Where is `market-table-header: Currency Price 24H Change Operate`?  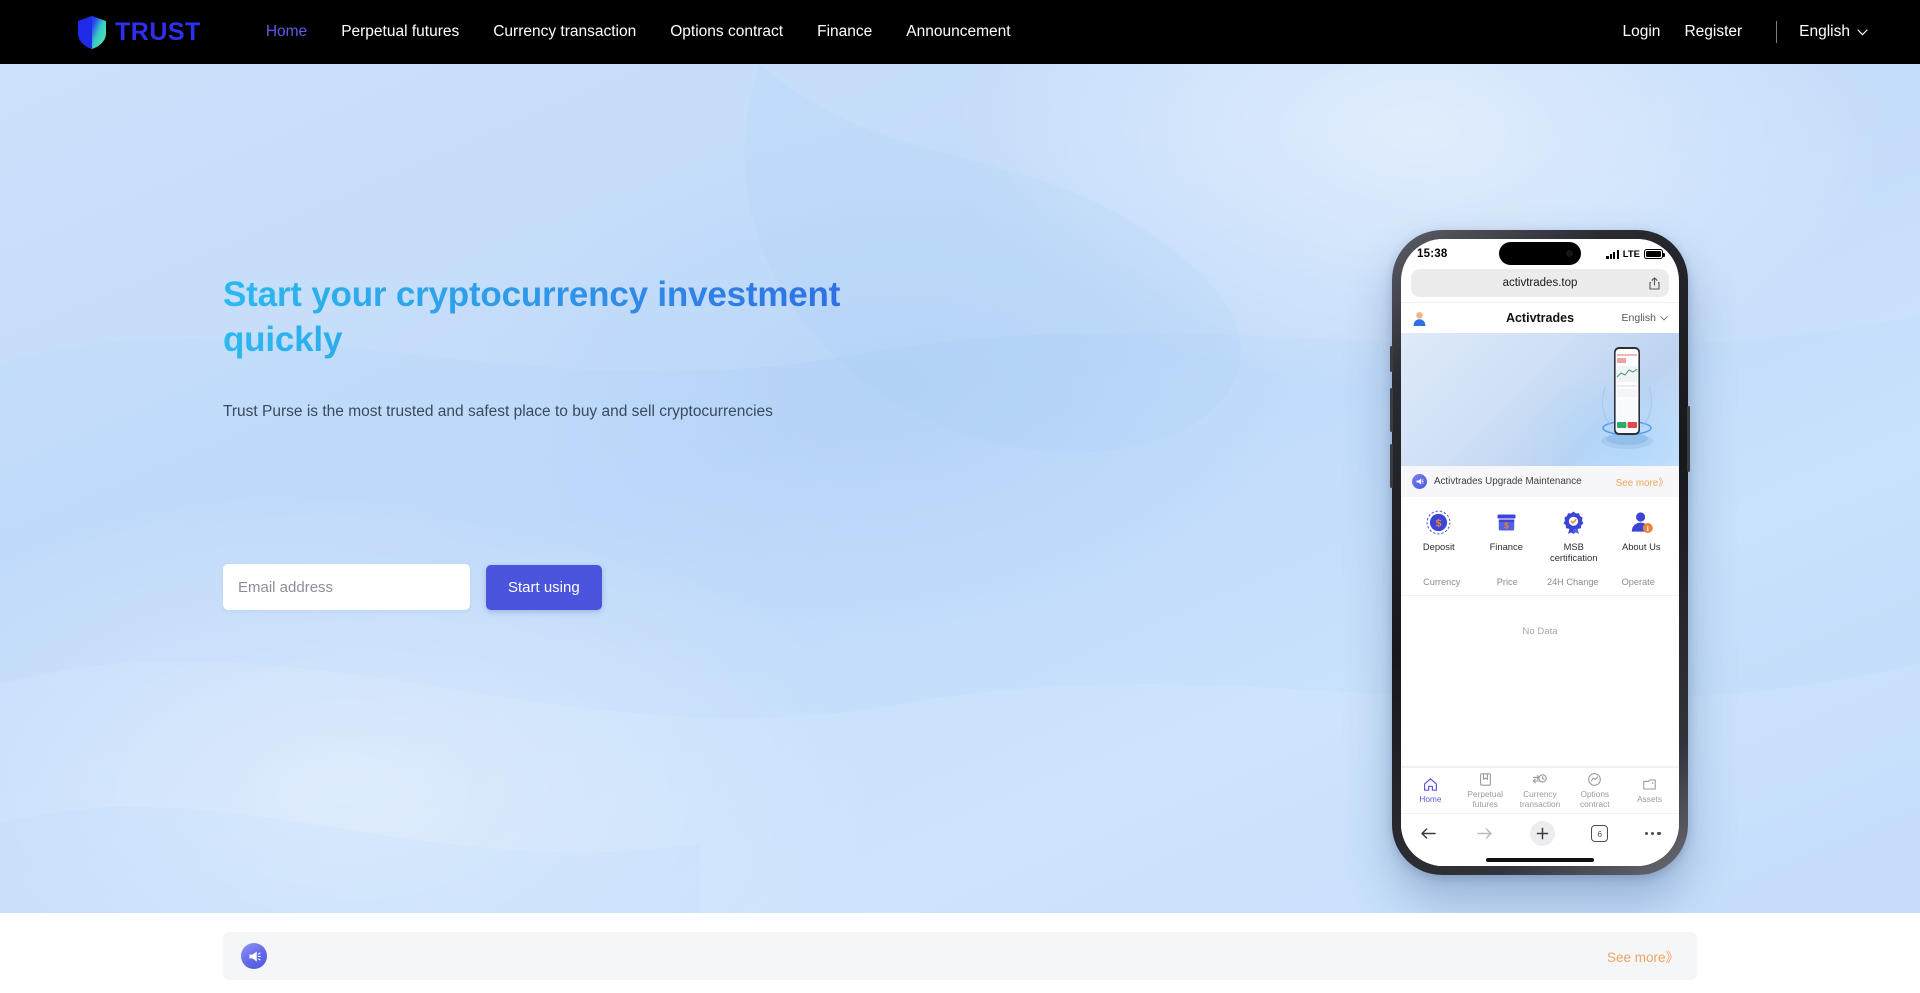
market-table-header: Currency Price 24H Change Operate is located at coordinates (1540, 582).